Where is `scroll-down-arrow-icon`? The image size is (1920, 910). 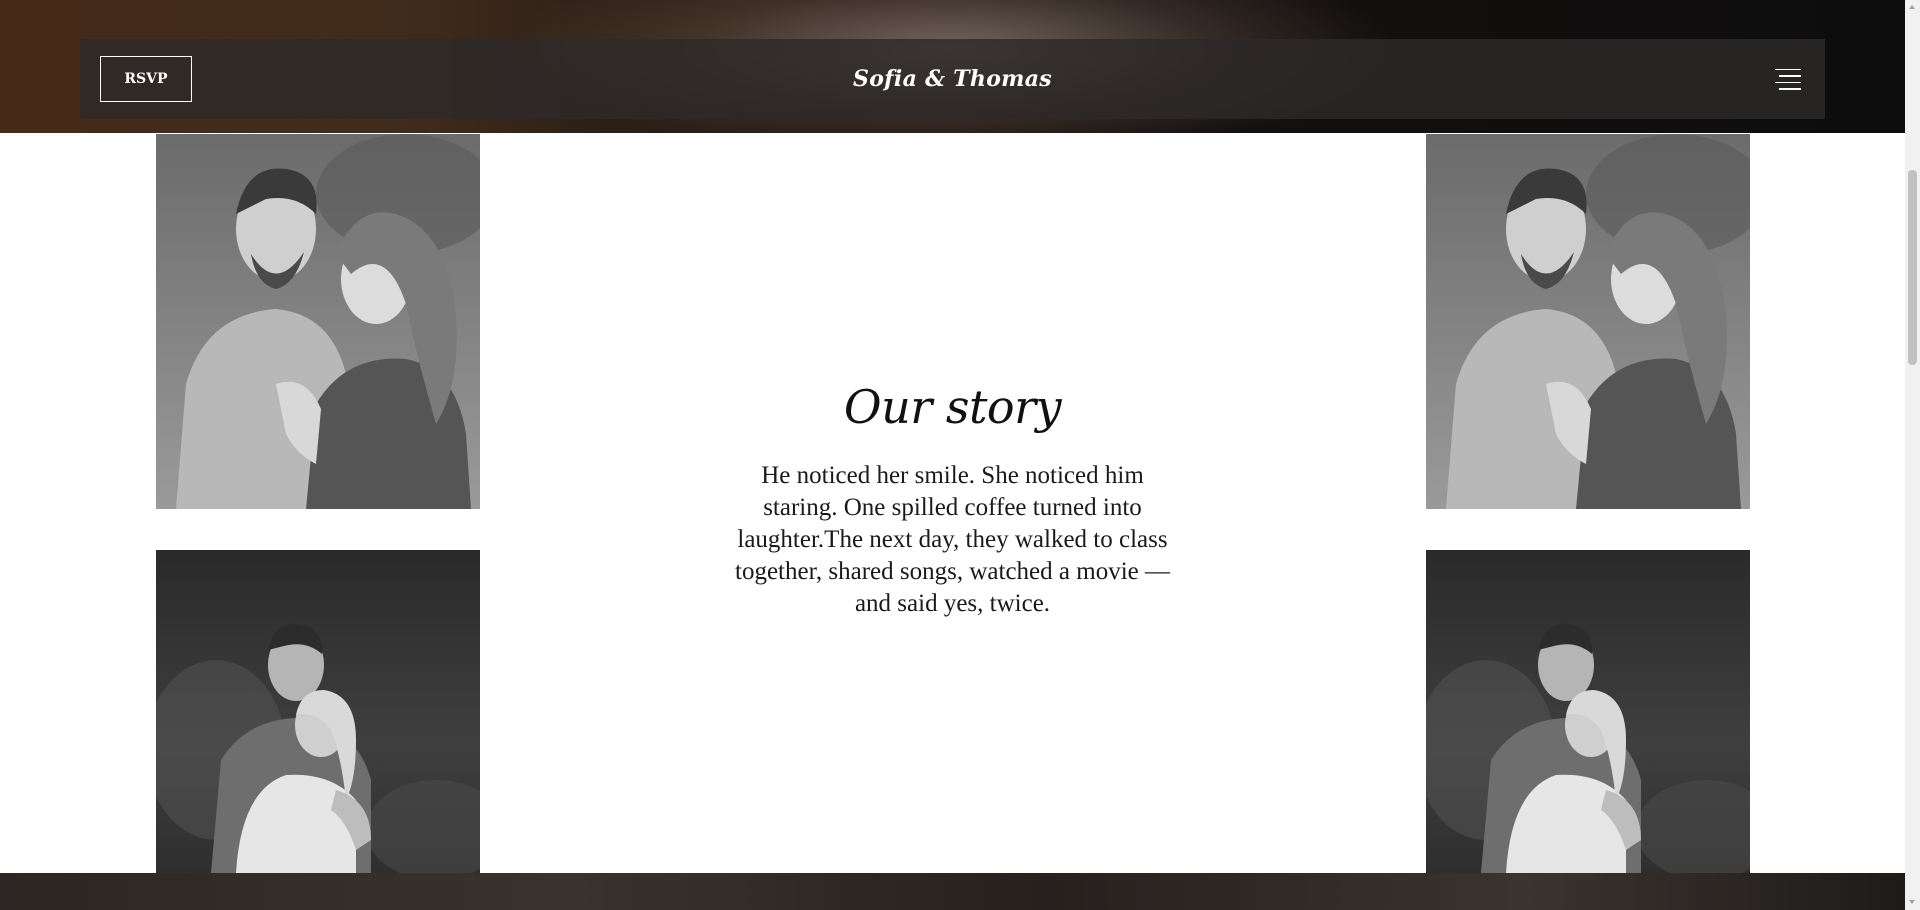
scroll-down-arrow-icon is located at coordinates (1912, 902).